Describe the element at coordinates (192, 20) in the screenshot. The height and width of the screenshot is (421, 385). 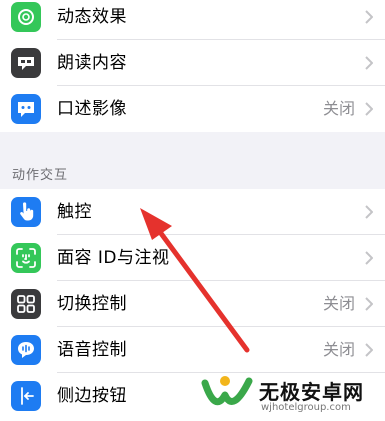
I see `row-motion: 动态效果` at that location.